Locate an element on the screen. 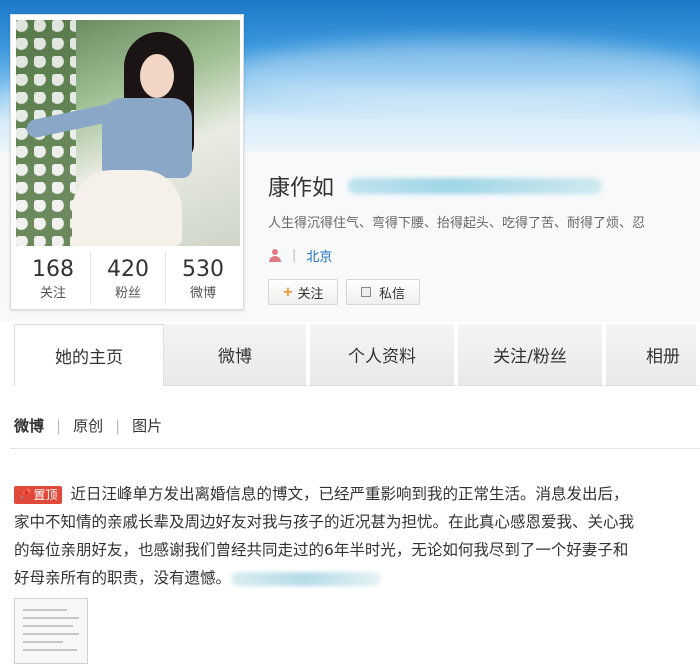  profile-stats: 168 关注 420 粉丝 530 微博 is located at coordinates (128, 278).